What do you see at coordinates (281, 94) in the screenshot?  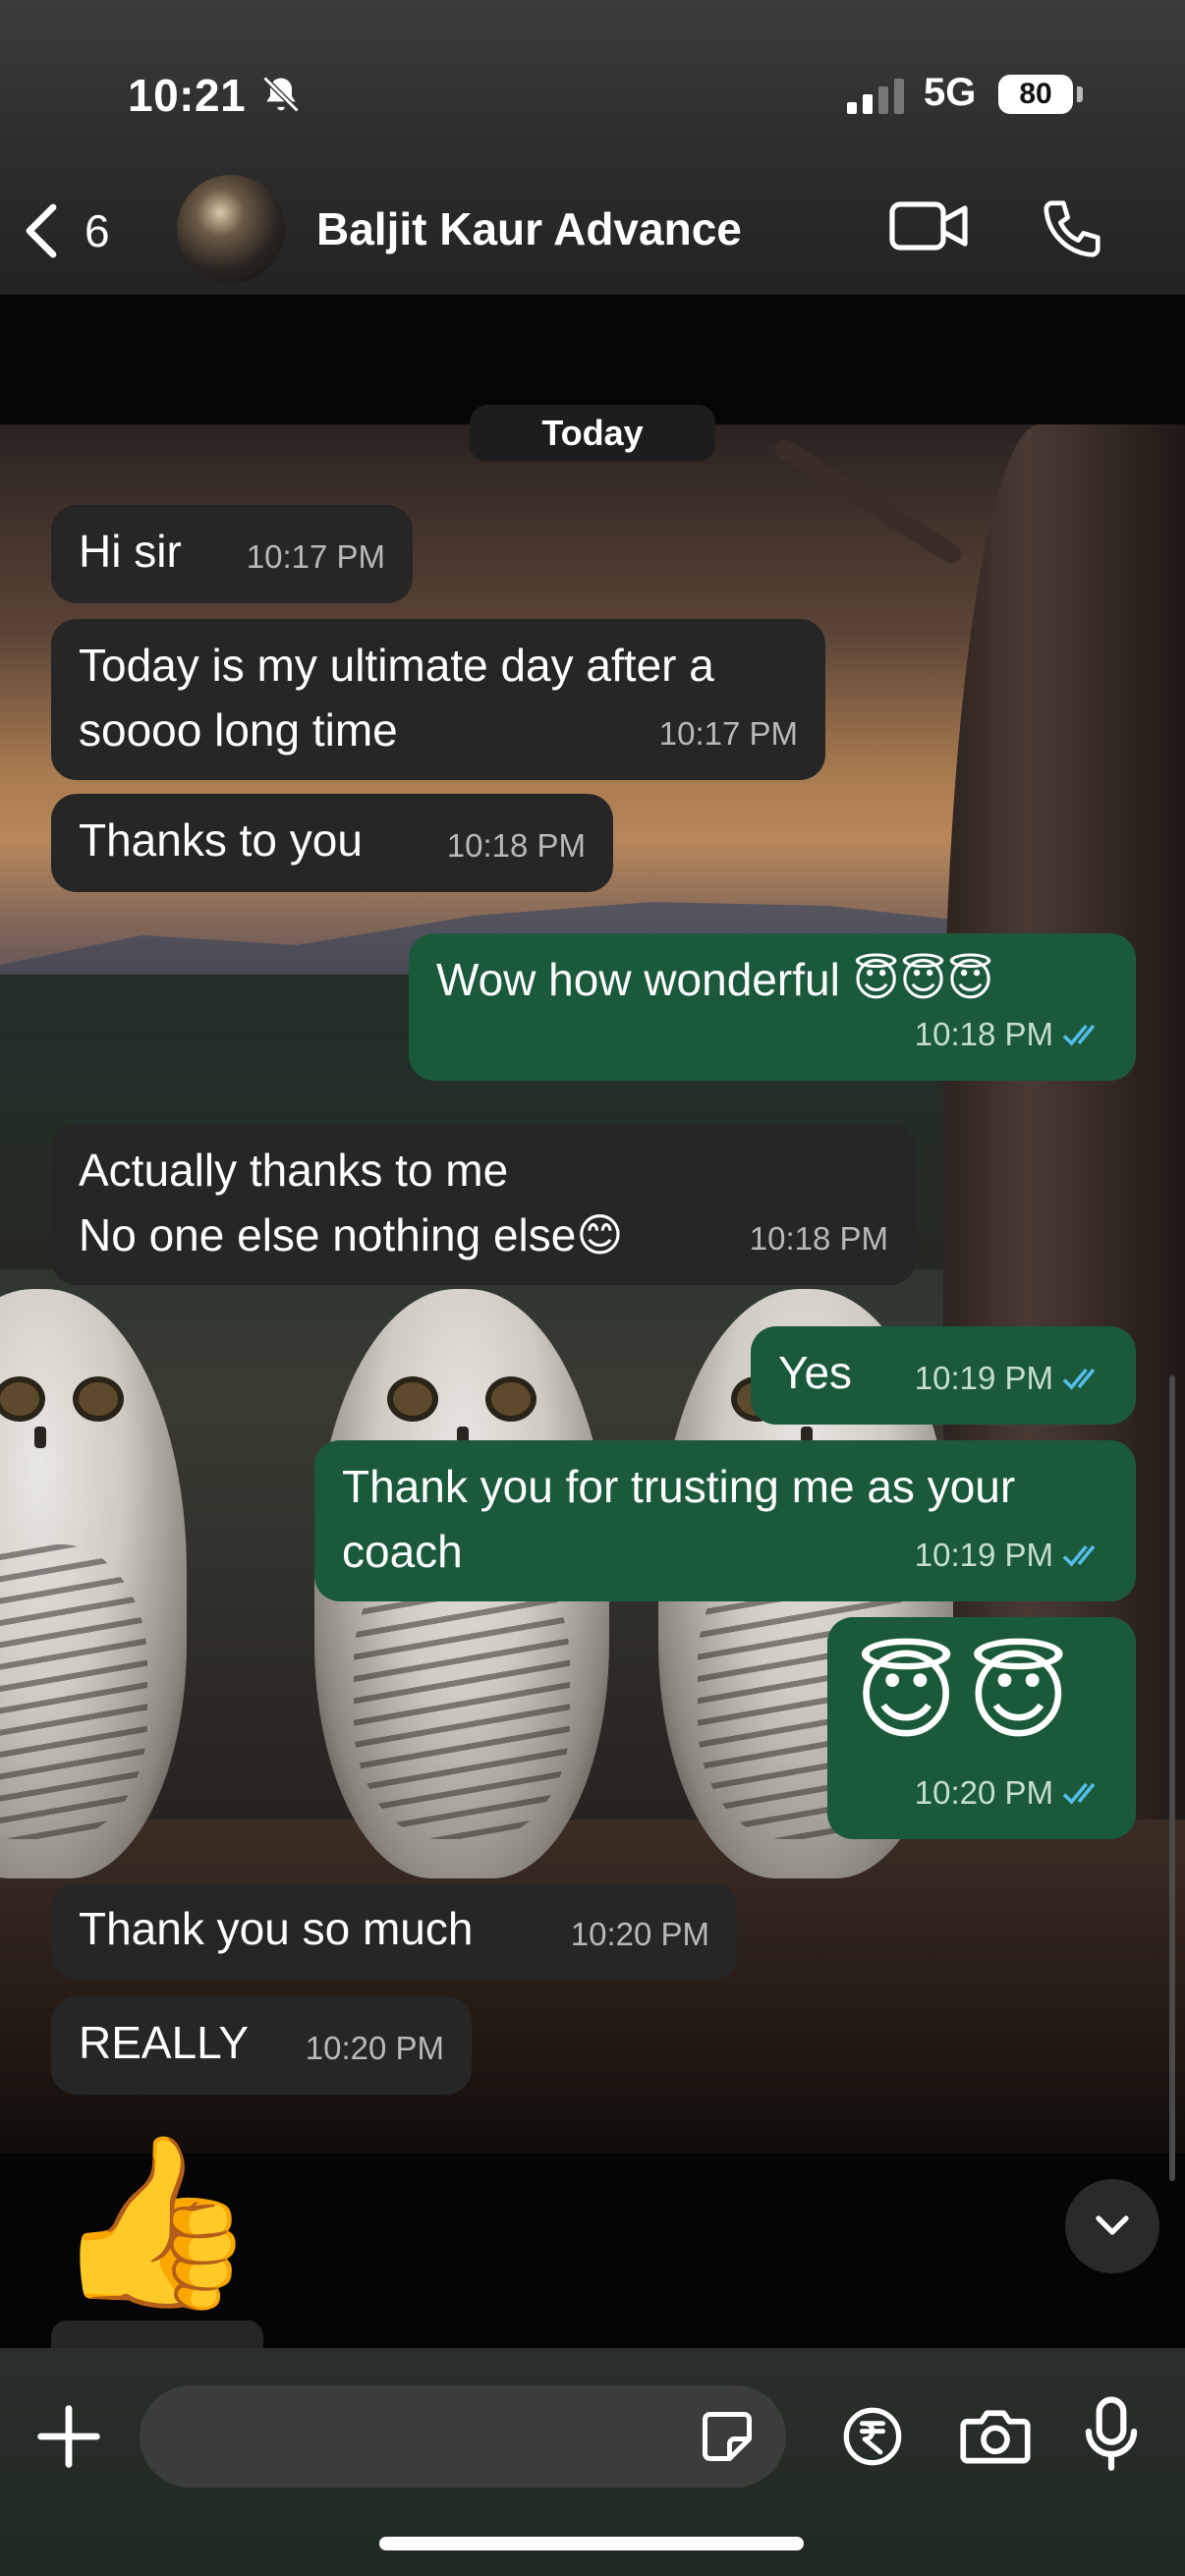 I see `bell-off-icon` at bounding box center [281, 94].